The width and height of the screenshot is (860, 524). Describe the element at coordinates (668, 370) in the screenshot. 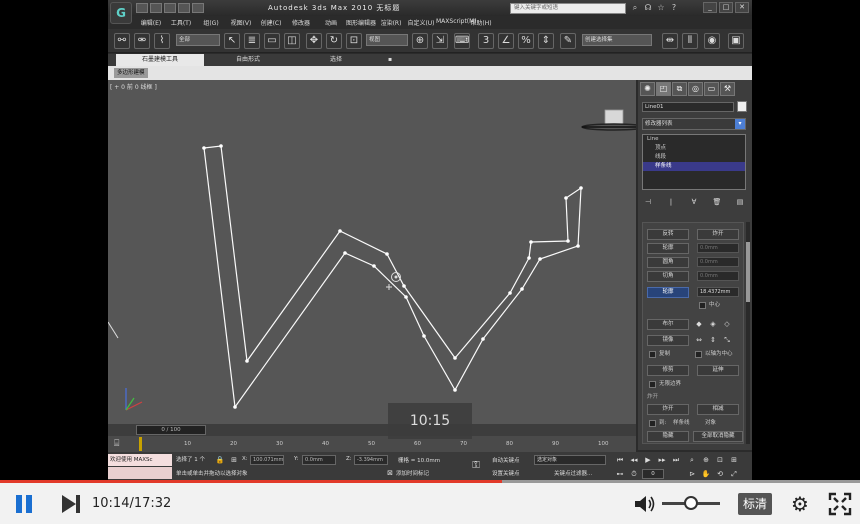

I see `trim-button: 修剪` at that location.